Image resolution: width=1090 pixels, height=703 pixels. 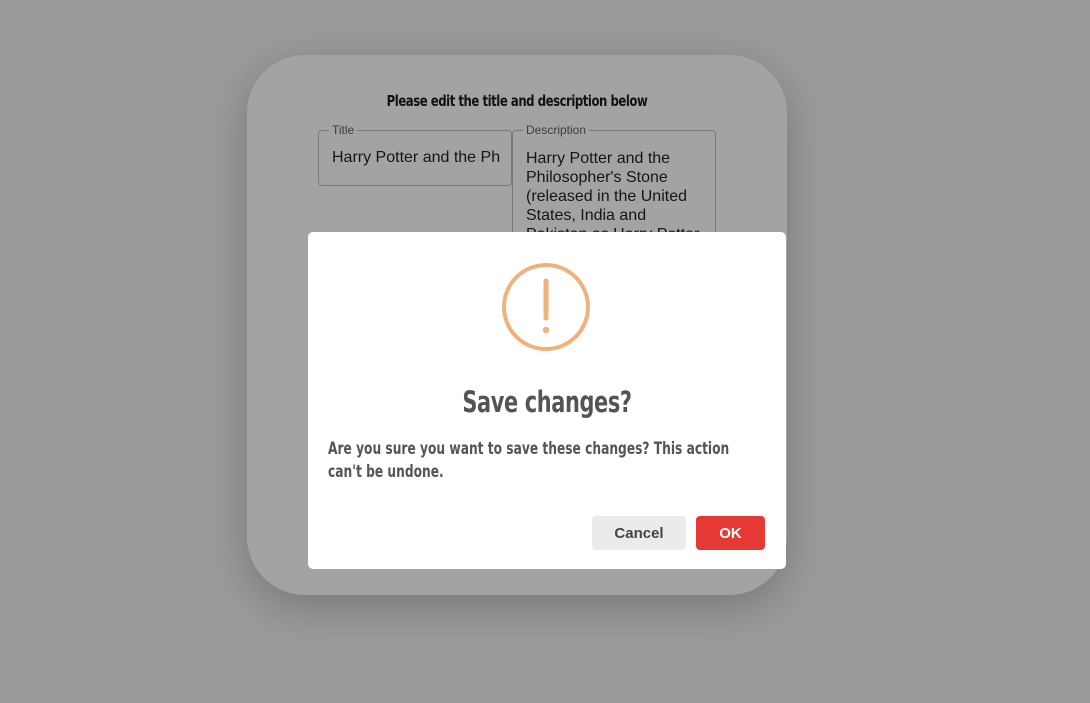 I want to click on title-label: Title, so click(x=343, y=130).